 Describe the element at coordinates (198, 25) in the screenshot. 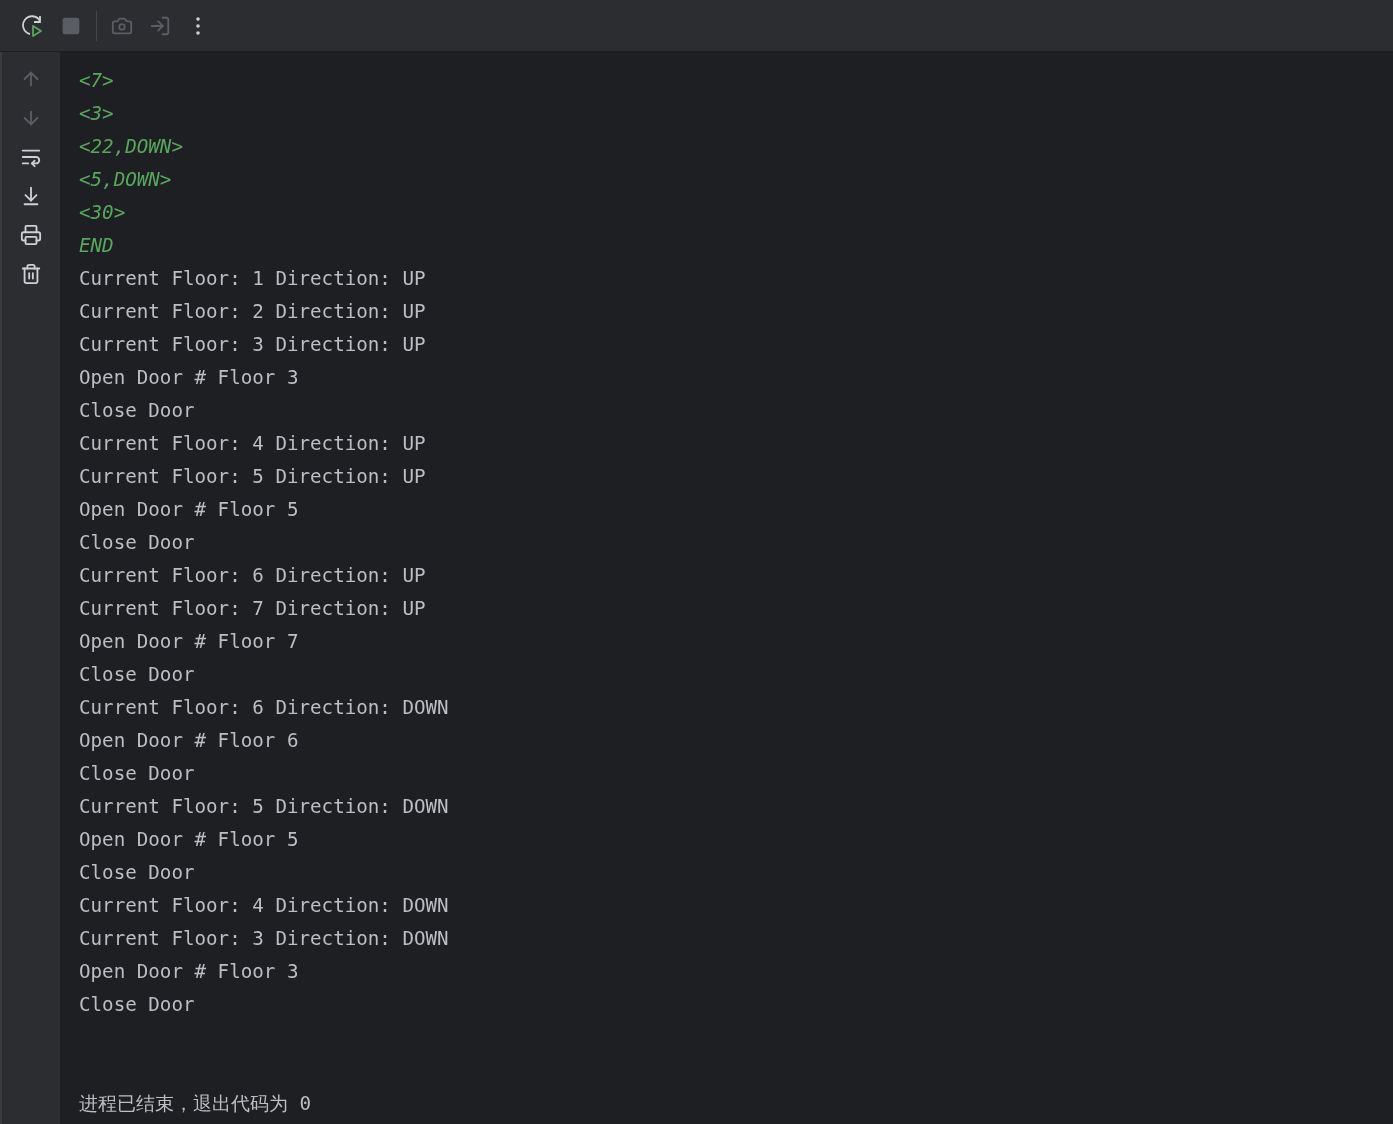

I see `more-icon` at that location.